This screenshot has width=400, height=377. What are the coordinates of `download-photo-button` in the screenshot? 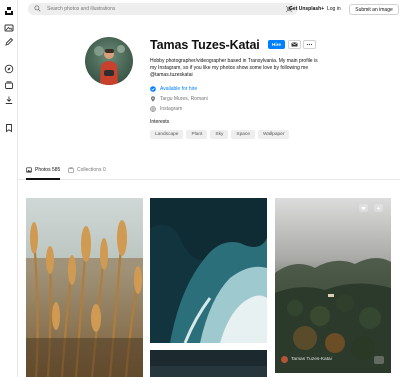 It's located at (379, 360).